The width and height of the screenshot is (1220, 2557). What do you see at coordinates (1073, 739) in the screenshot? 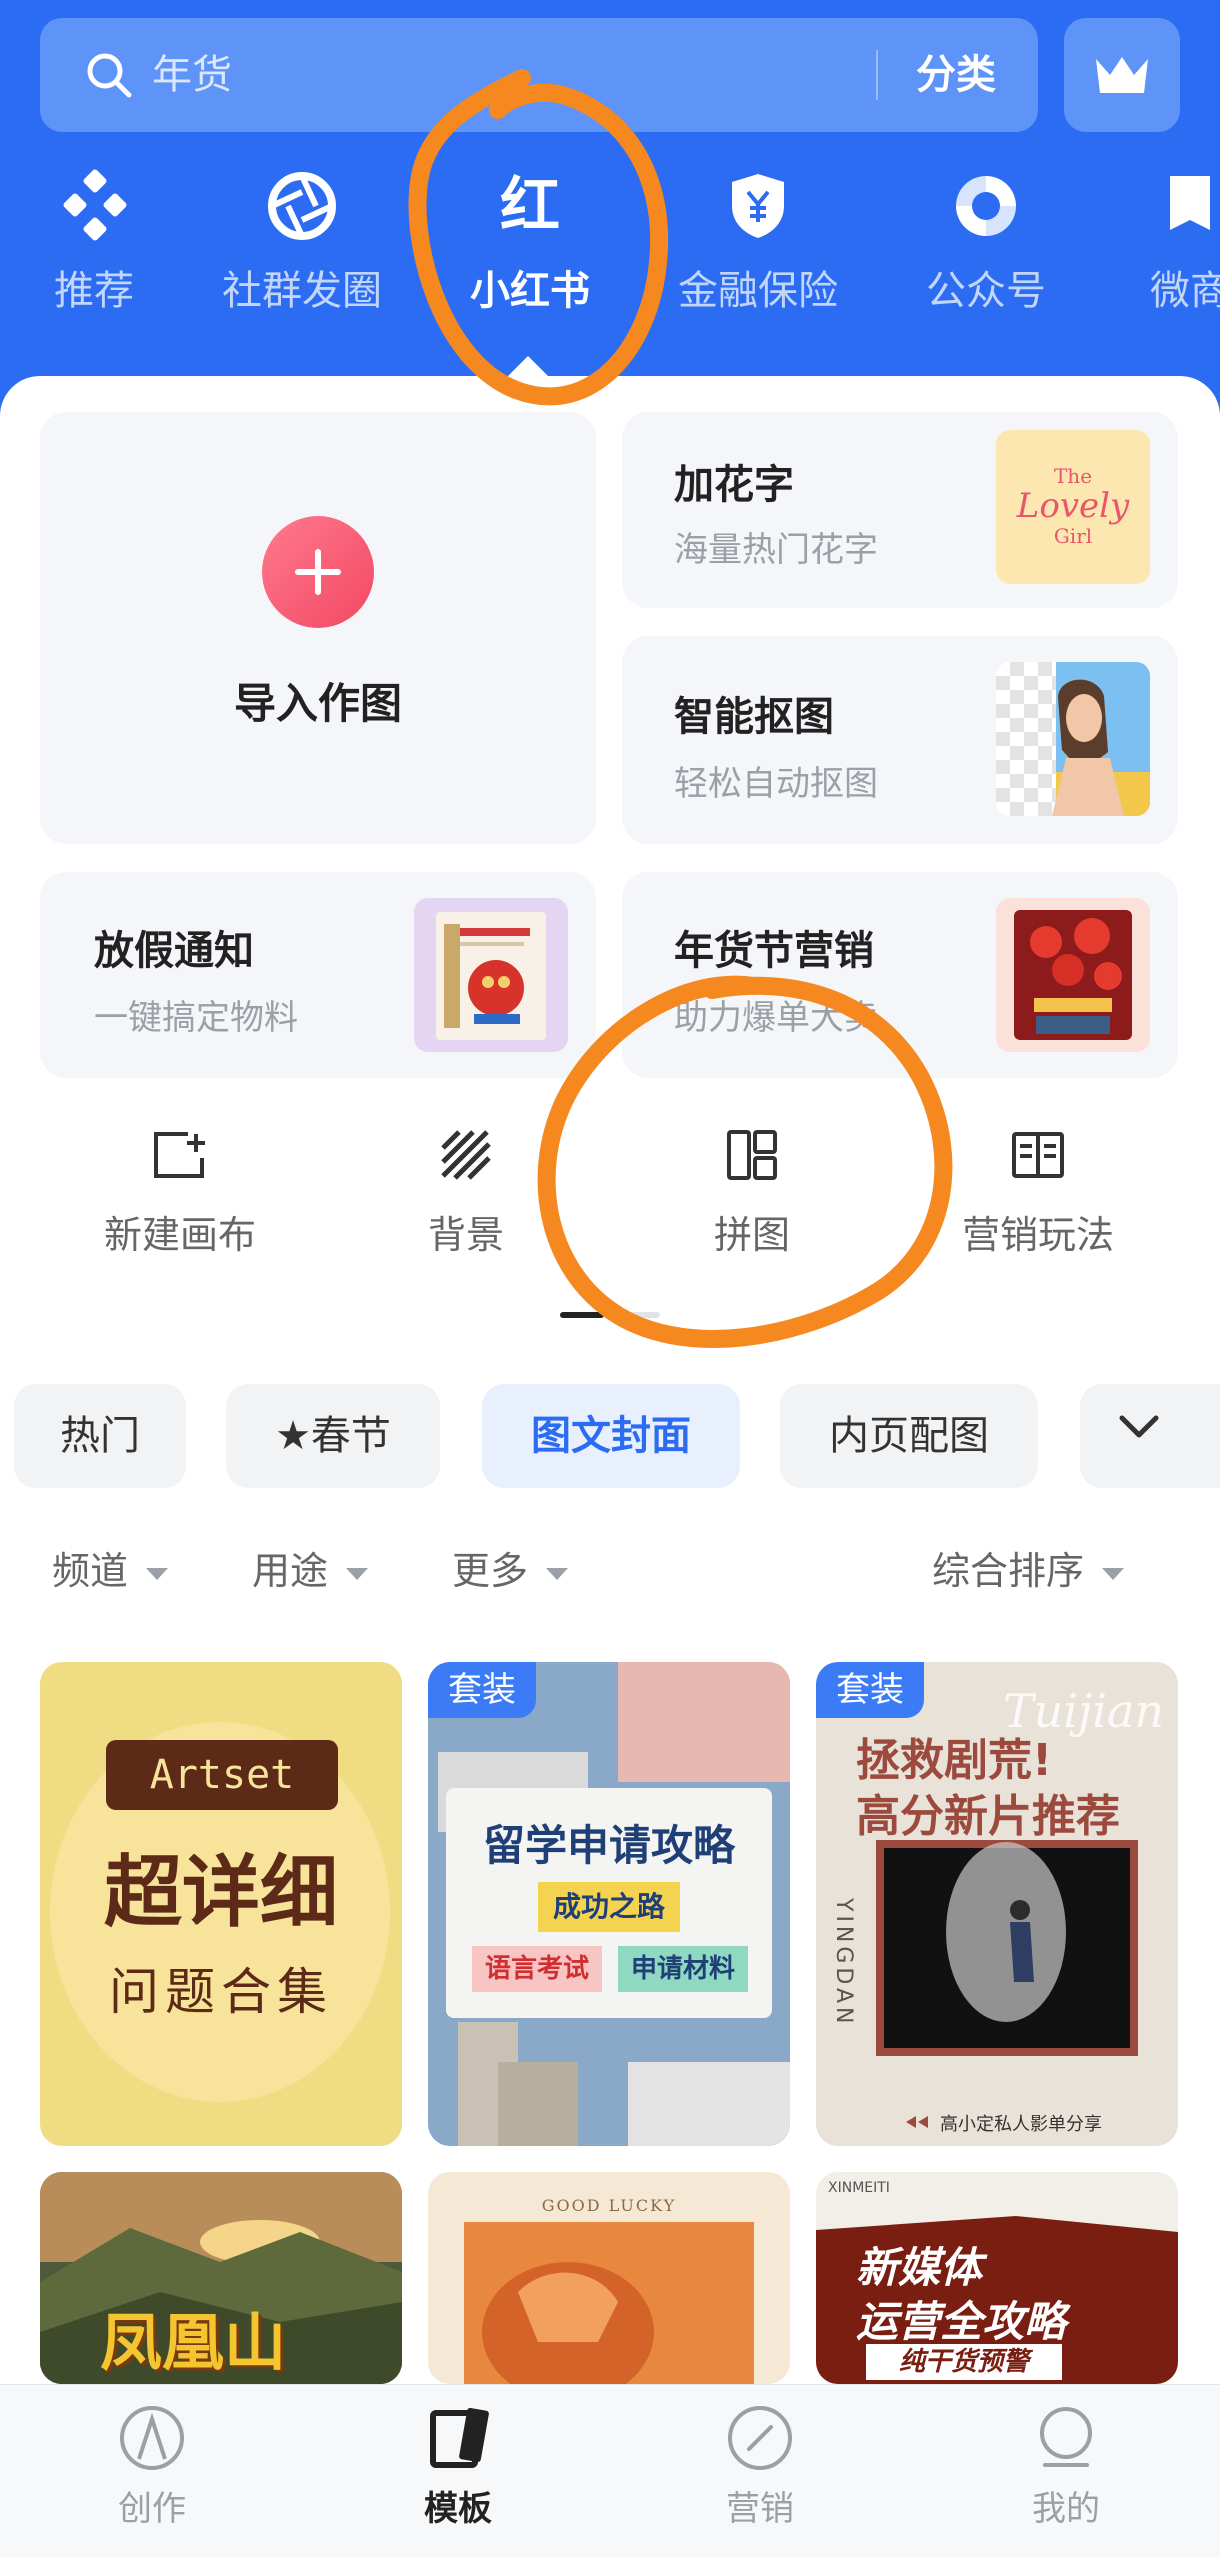
I see `cutout-thumb` at bounding box center [1073, 739].